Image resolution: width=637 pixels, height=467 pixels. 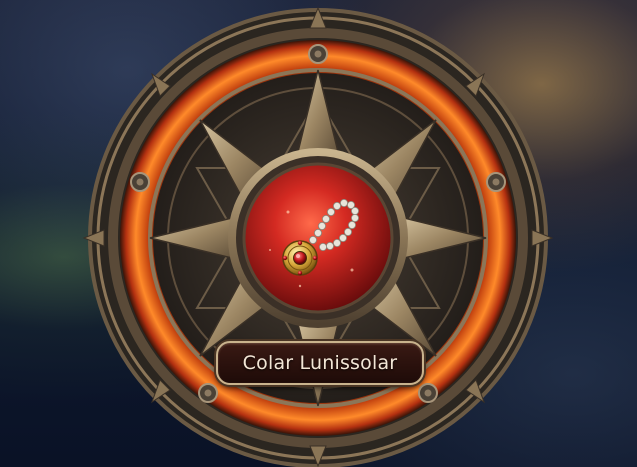 I want to click on medallion, so click(x=318, y=238).